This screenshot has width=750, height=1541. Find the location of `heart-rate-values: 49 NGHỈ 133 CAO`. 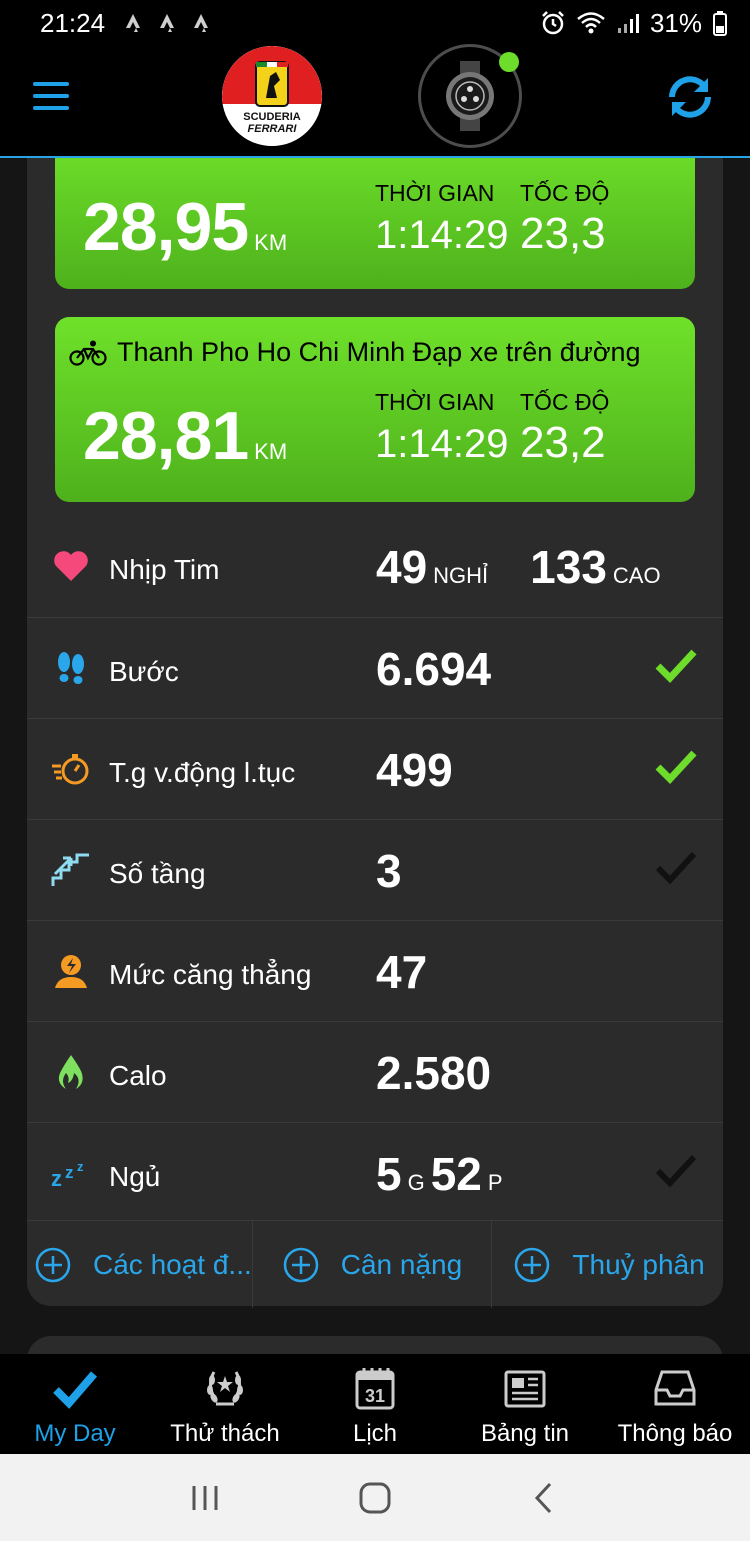

heart-rate-values: 49 NGHỈ 133 CAO is located at coordinates (518, 567).